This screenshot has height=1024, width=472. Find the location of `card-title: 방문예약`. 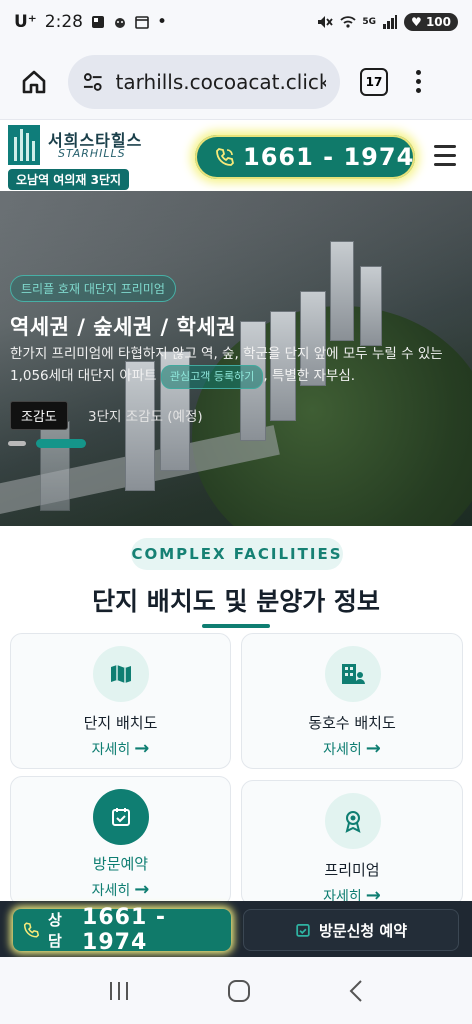

card-title: 방문예약 is located at coordinates (120, 864).